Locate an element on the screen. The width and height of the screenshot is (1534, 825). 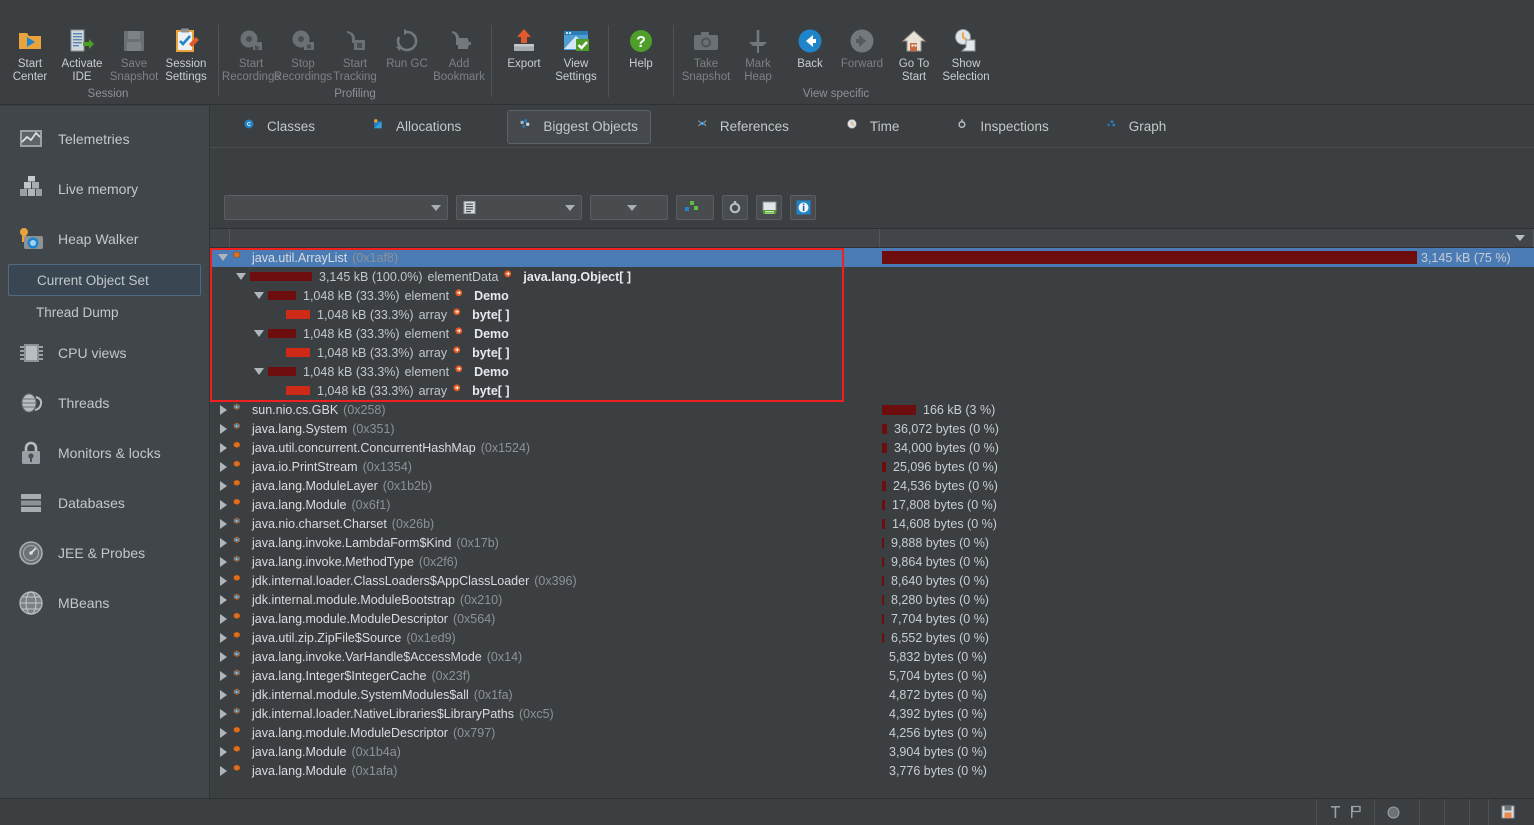
toolbar-button-add-bookmark: Add Bookmark is located at coordinates (459, 52).